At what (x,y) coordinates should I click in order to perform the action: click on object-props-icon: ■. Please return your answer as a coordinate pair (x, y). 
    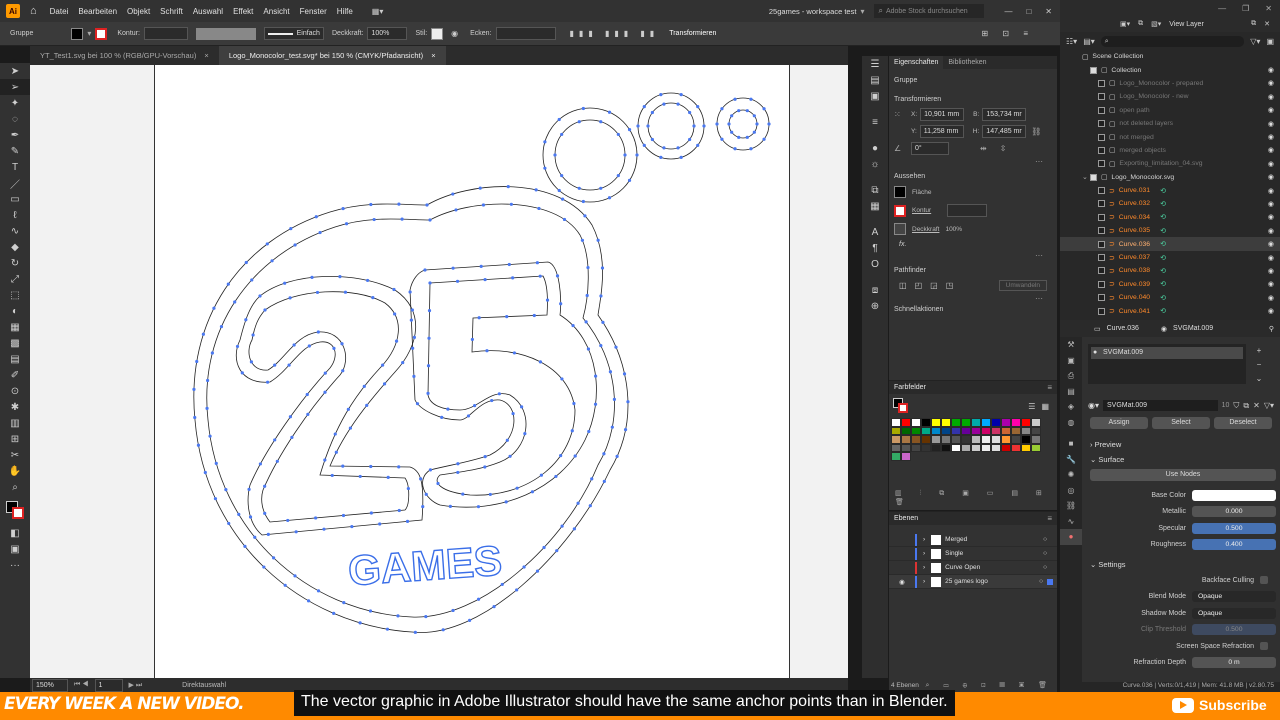
    Looking at the image, I should click on (1071, 444).